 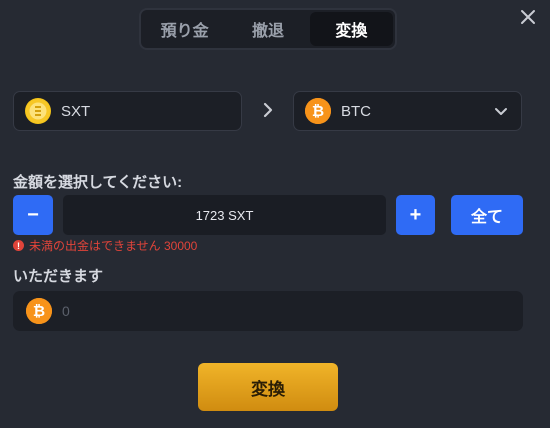 What do you see at coordinates (113, 246) in the screenshot?
I see `error-text: 未満の出金はできません 30000` at bounding box center [113, 246].